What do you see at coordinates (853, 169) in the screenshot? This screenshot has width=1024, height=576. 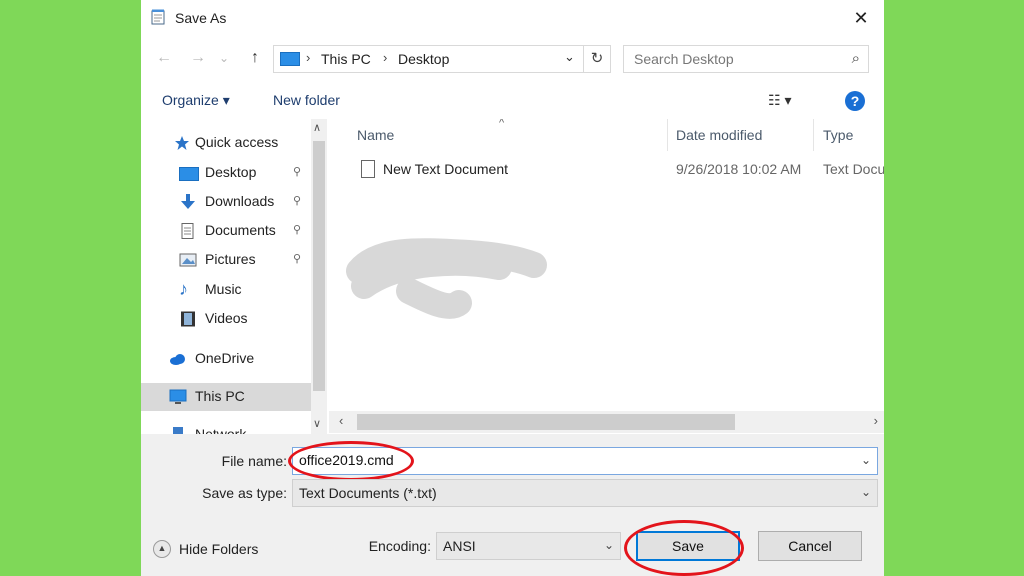 I see `file-type: Text Document` at bounding box center [853, 169].